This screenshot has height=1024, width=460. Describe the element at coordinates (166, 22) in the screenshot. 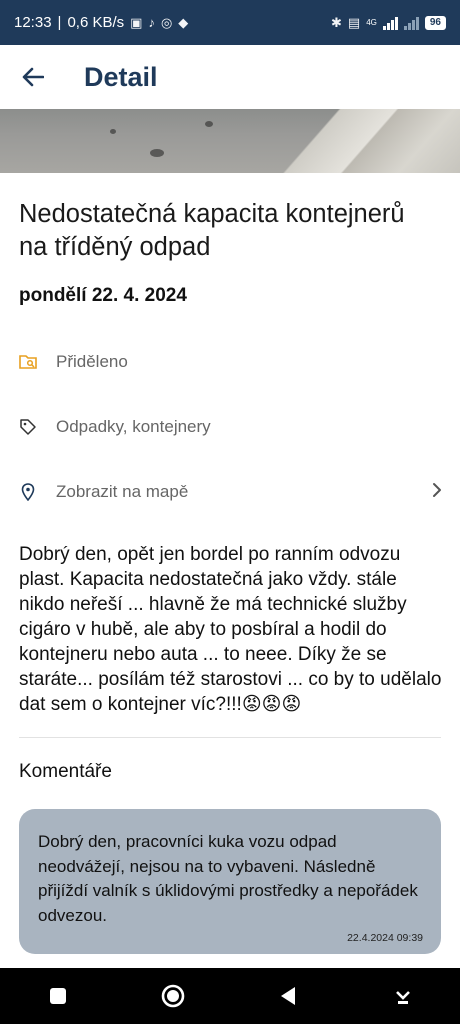

I see `instagram-icon: ◎` at that location.